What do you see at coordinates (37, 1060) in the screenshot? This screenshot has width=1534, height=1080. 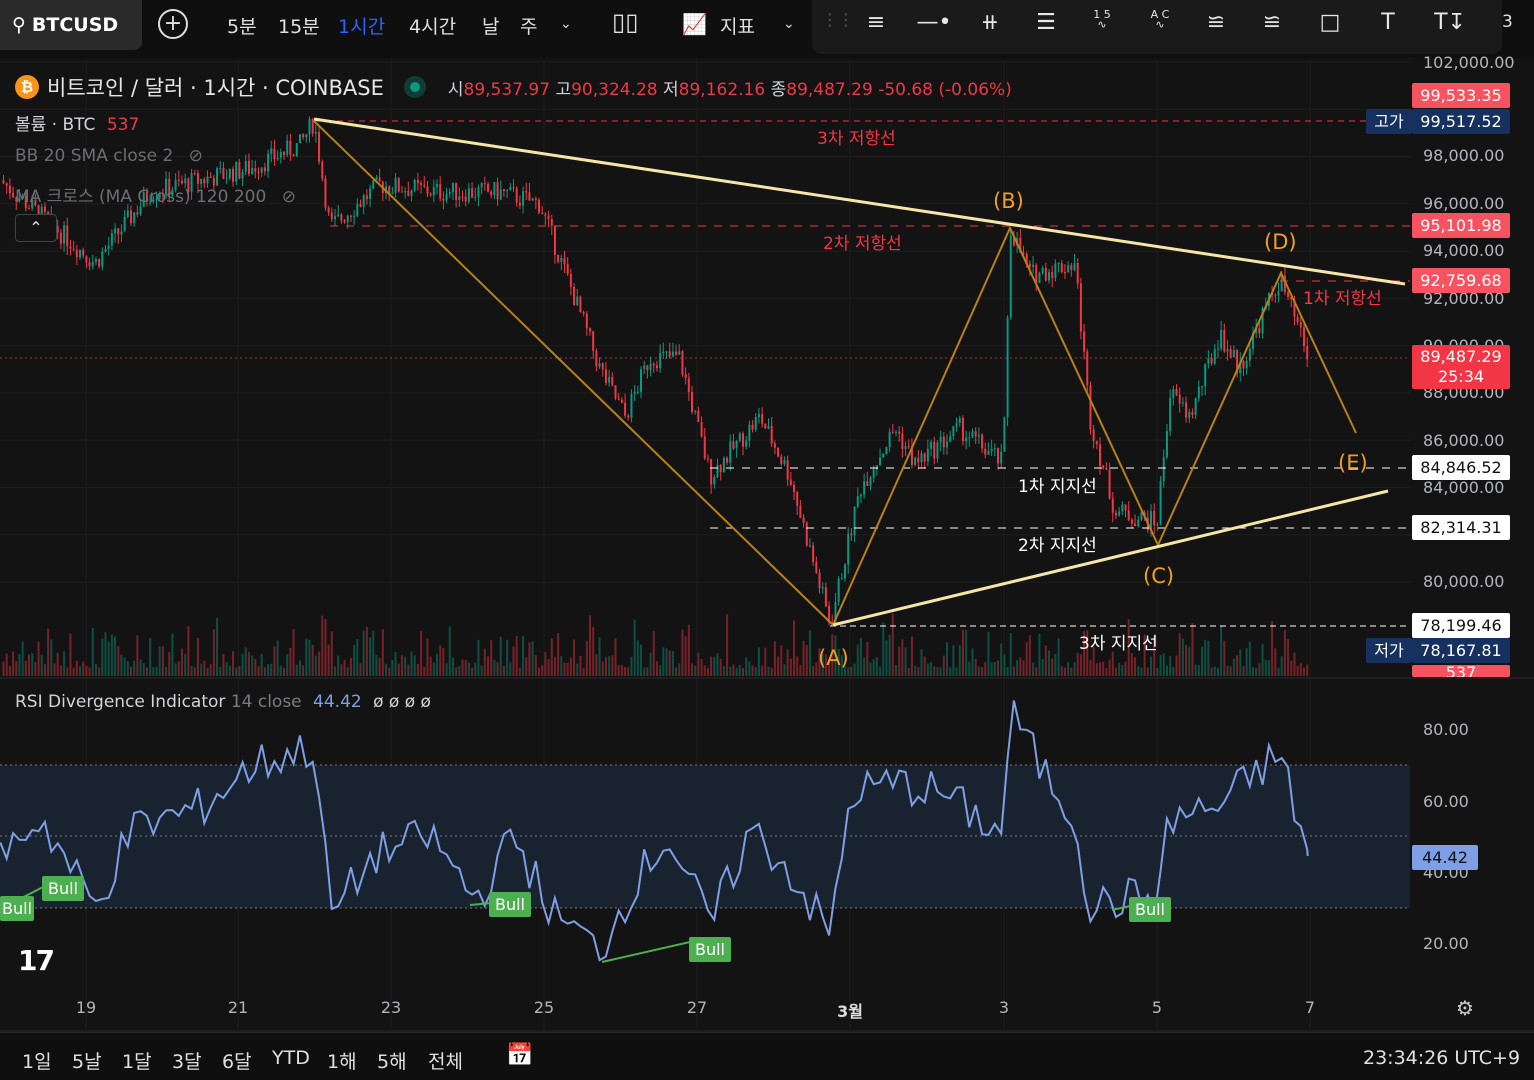 I see `range-1d: 1일` at bounding box center [37, 1060].